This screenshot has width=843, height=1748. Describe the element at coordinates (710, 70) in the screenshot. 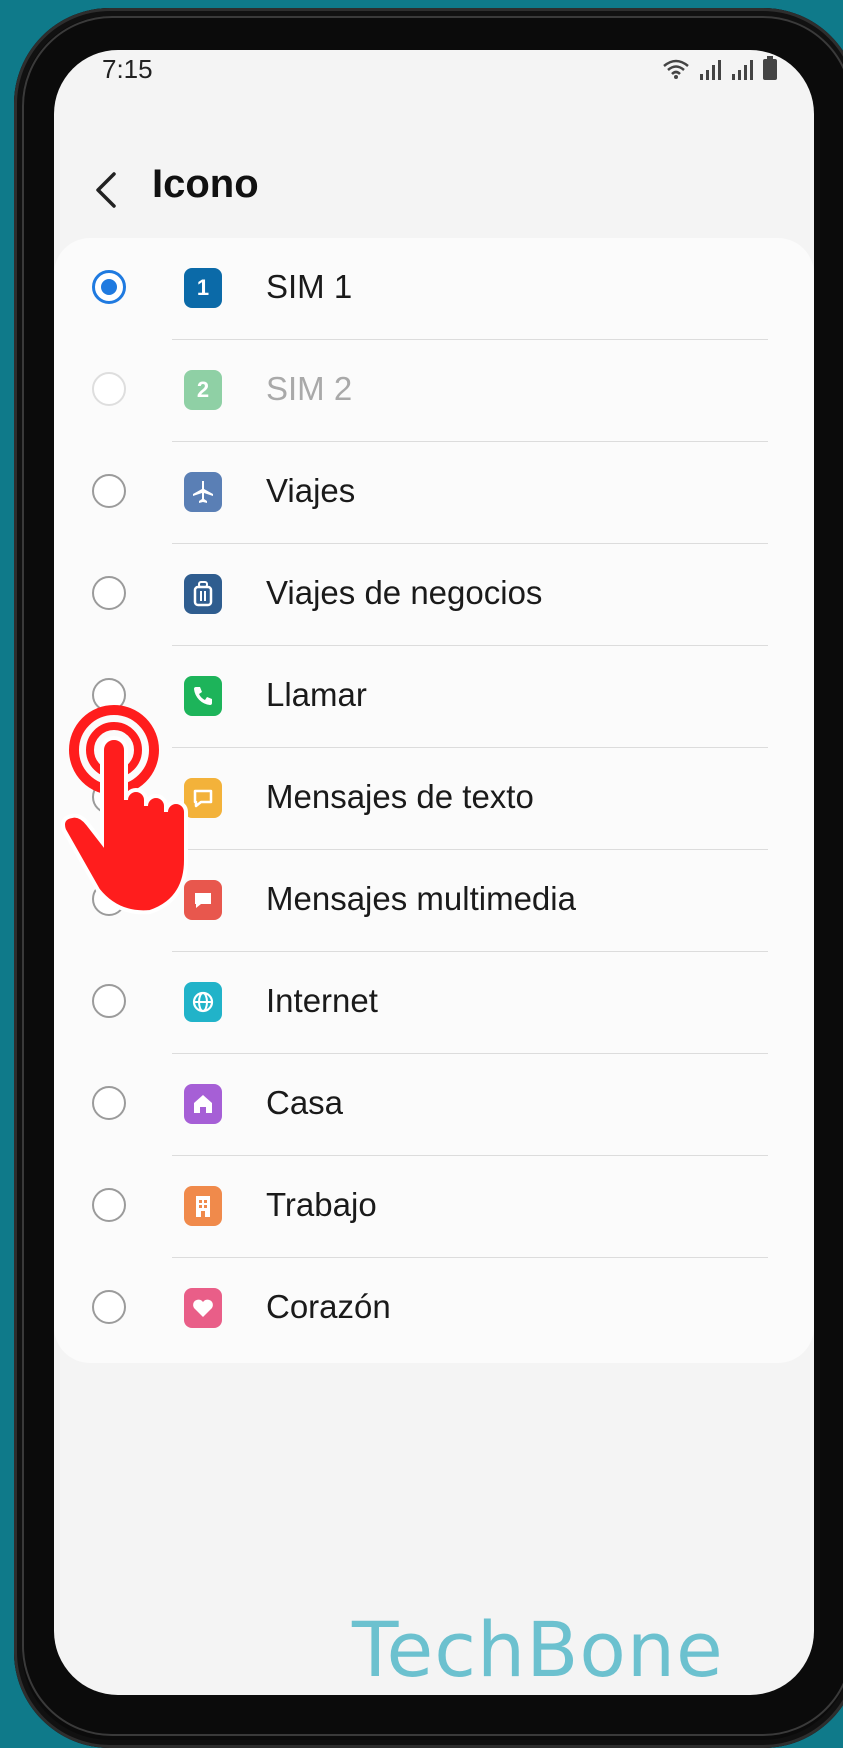

I see `signal-icon` at that location.